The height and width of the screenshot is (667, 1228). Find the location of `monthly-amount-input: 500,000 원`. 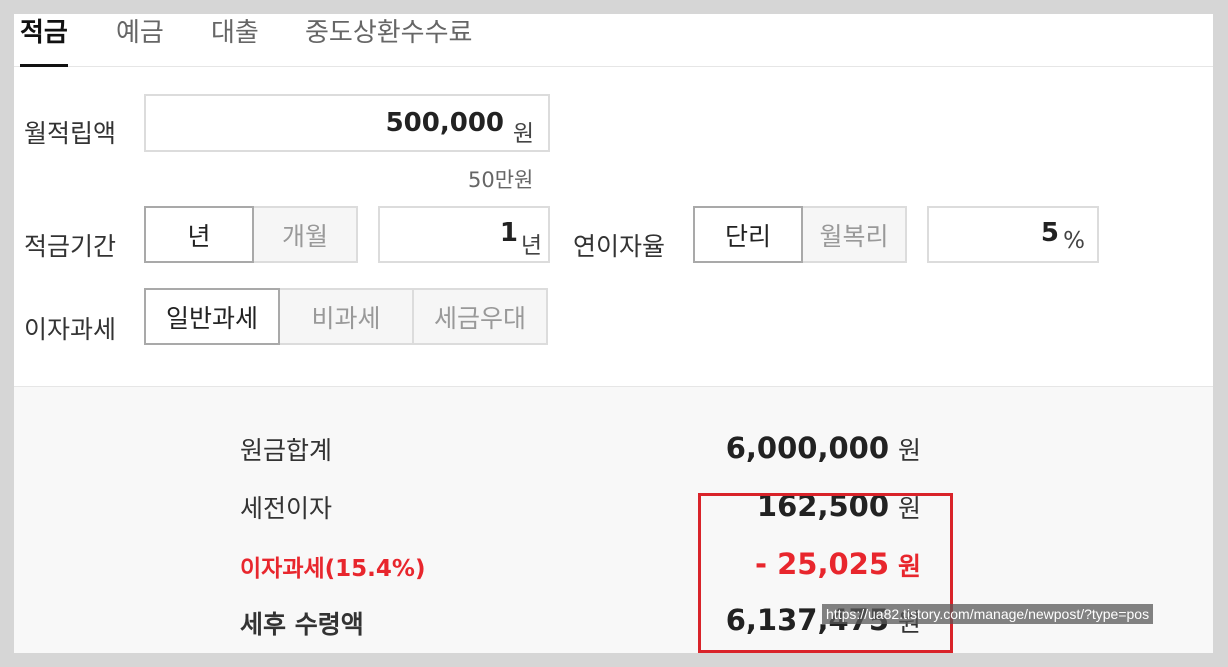

monthly-amount-input: 500,000 원 is located at coordinates (347, 123).